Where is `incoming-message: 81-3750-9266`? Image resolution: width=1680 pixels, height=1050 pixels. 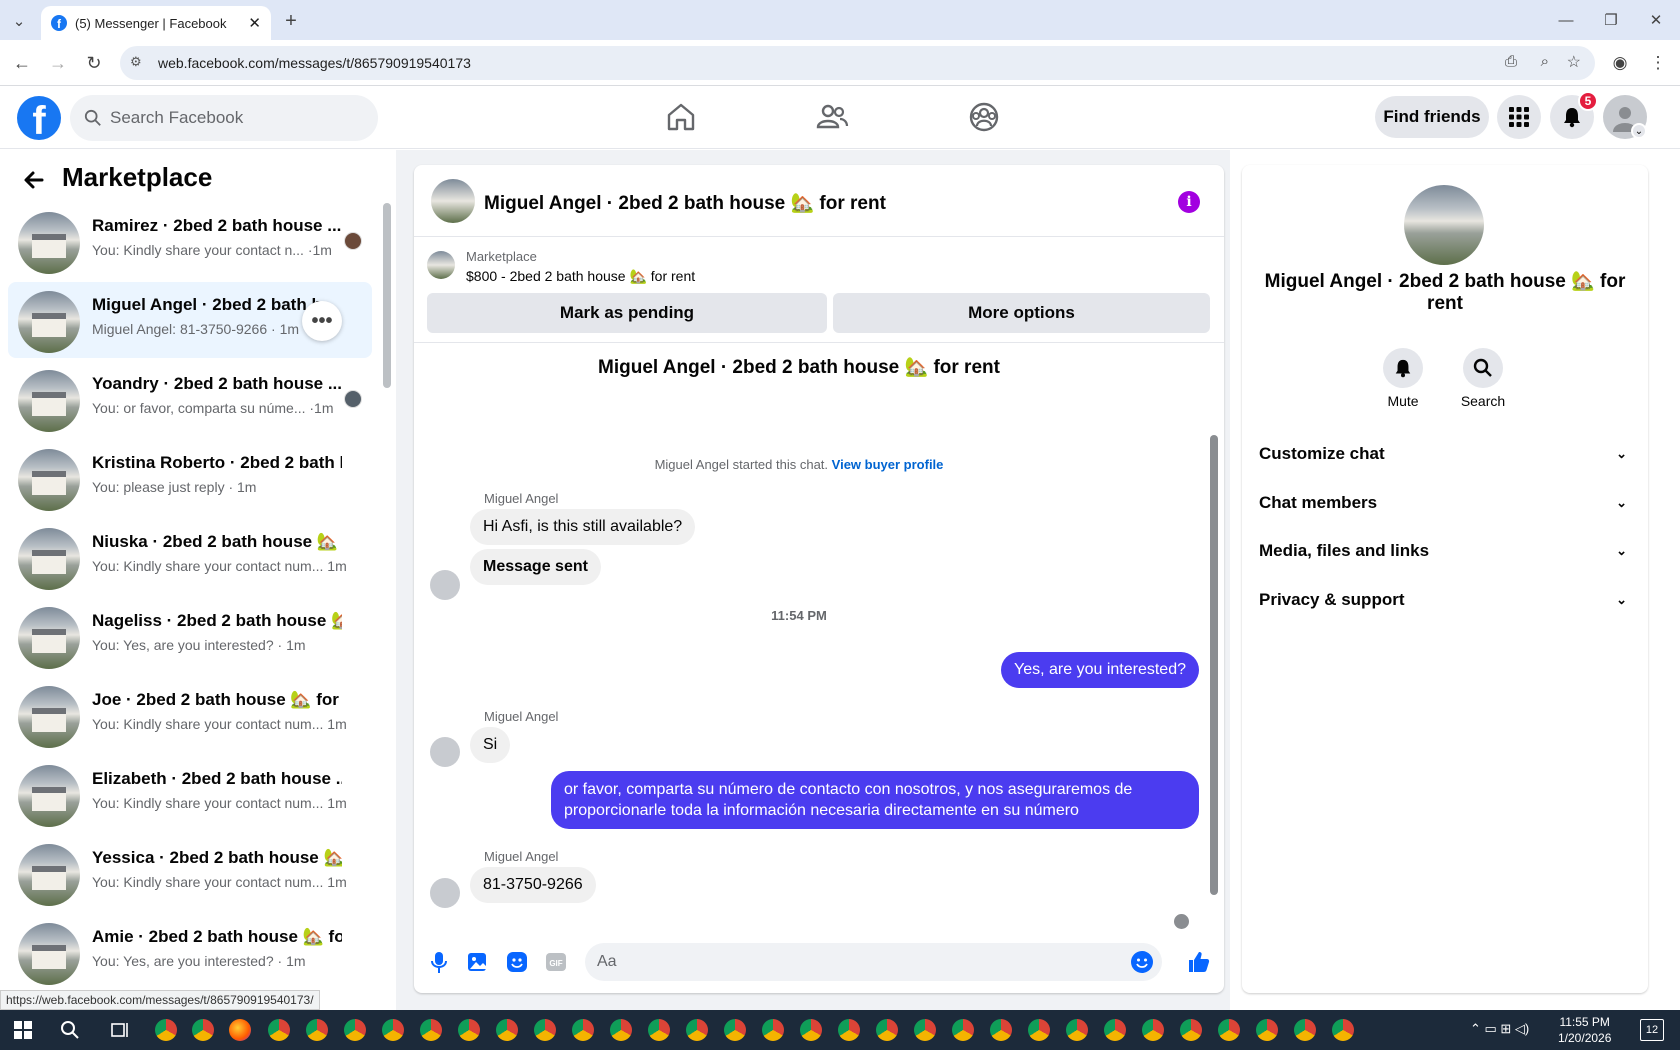 incoming-message: 81-3750-9266 is located at coordinates (533, 885).